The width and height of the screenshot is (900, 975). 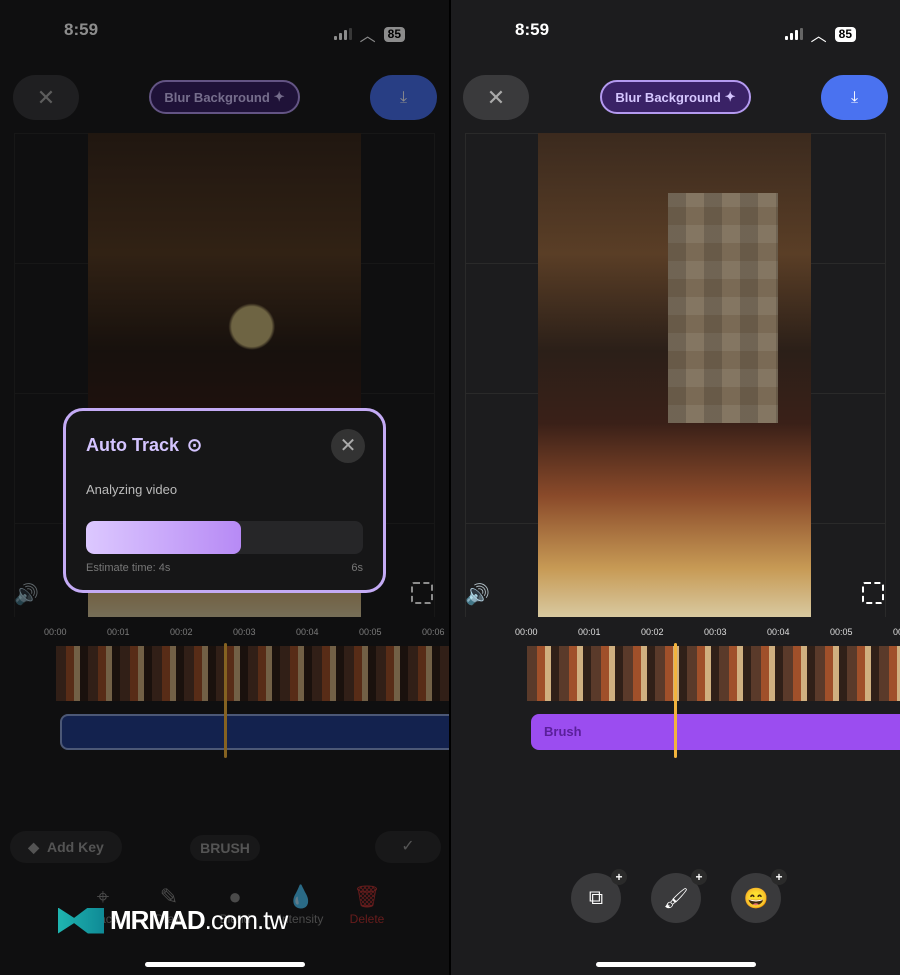 I want to click on pixelated-subject, so click(x=723, y=308).